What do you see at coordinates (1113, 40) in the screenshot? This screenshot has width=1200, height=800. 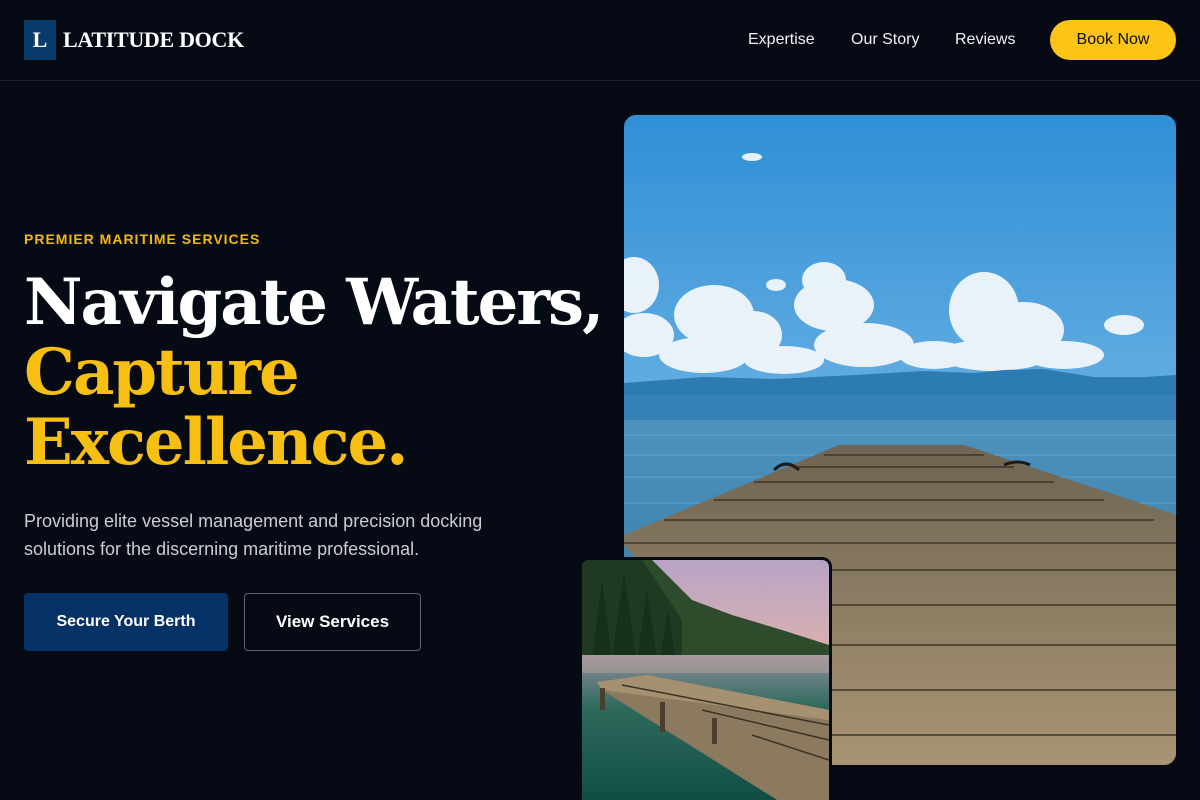 I see `book-now-button: Book Now` at bounding box center [1113, 40].